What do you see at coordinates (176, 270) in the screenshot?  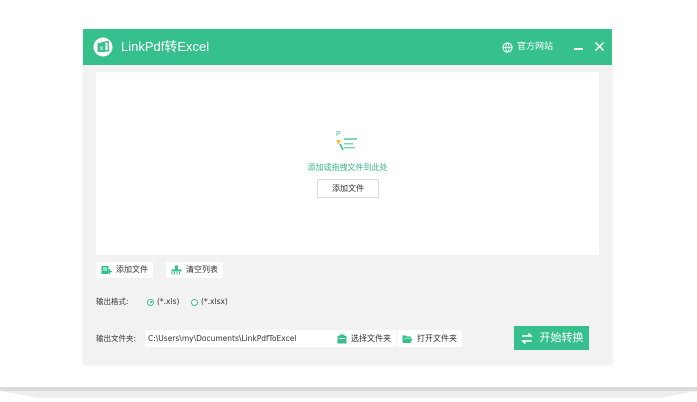 I see `clear-list-icon` at bounding box center [176, 270].